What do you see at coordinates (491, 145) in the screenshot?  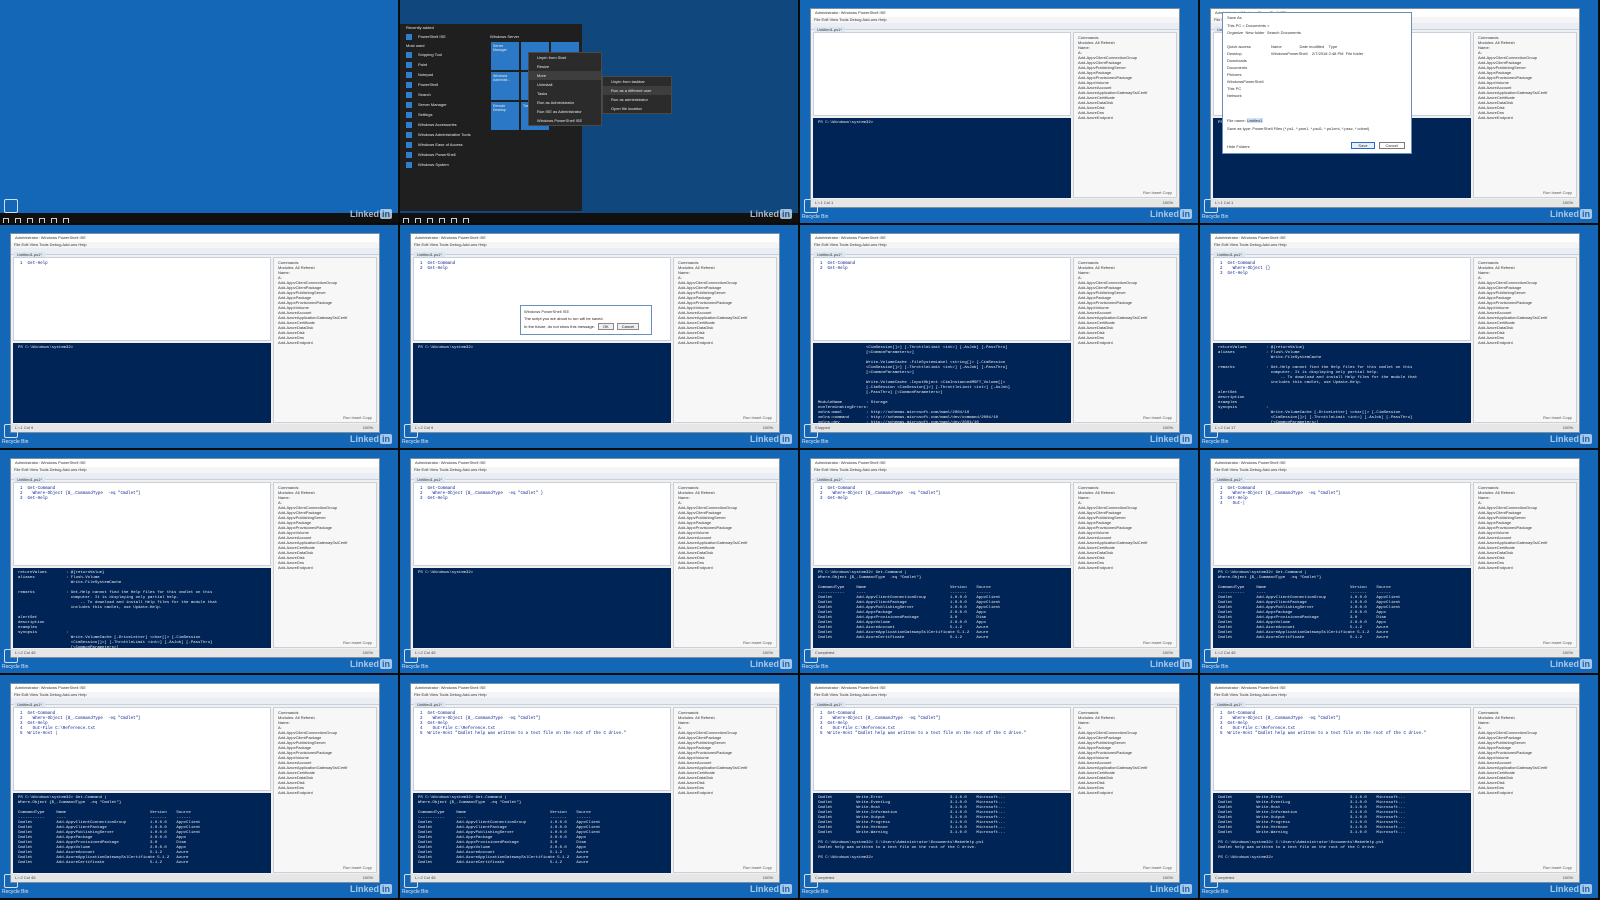 I see `start-item: Windows Ease of Access` at bounding box center [491, 145].